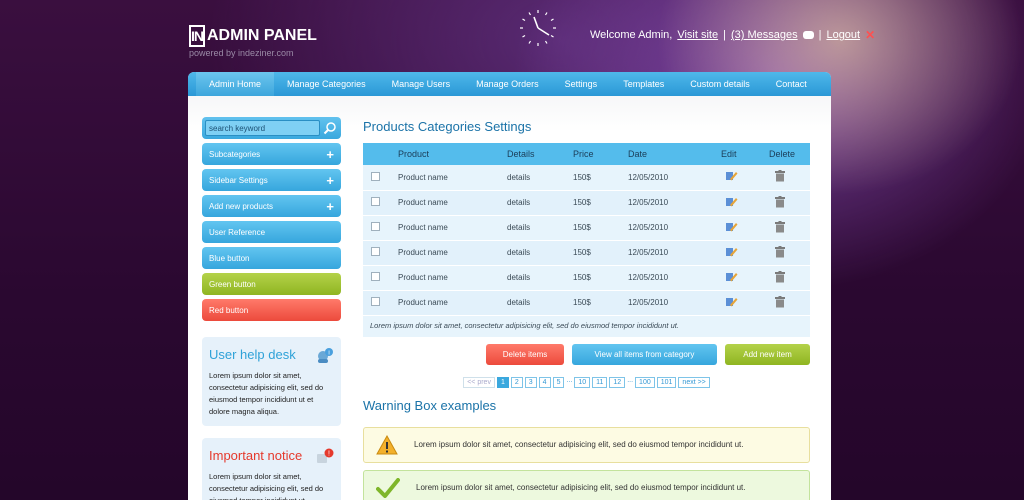 This screenshot has height=500, width=1024. What do you see at coordinates (617, 382) in the screenshot?
I see `pager-page: 12` at bounding box center [617, 382].